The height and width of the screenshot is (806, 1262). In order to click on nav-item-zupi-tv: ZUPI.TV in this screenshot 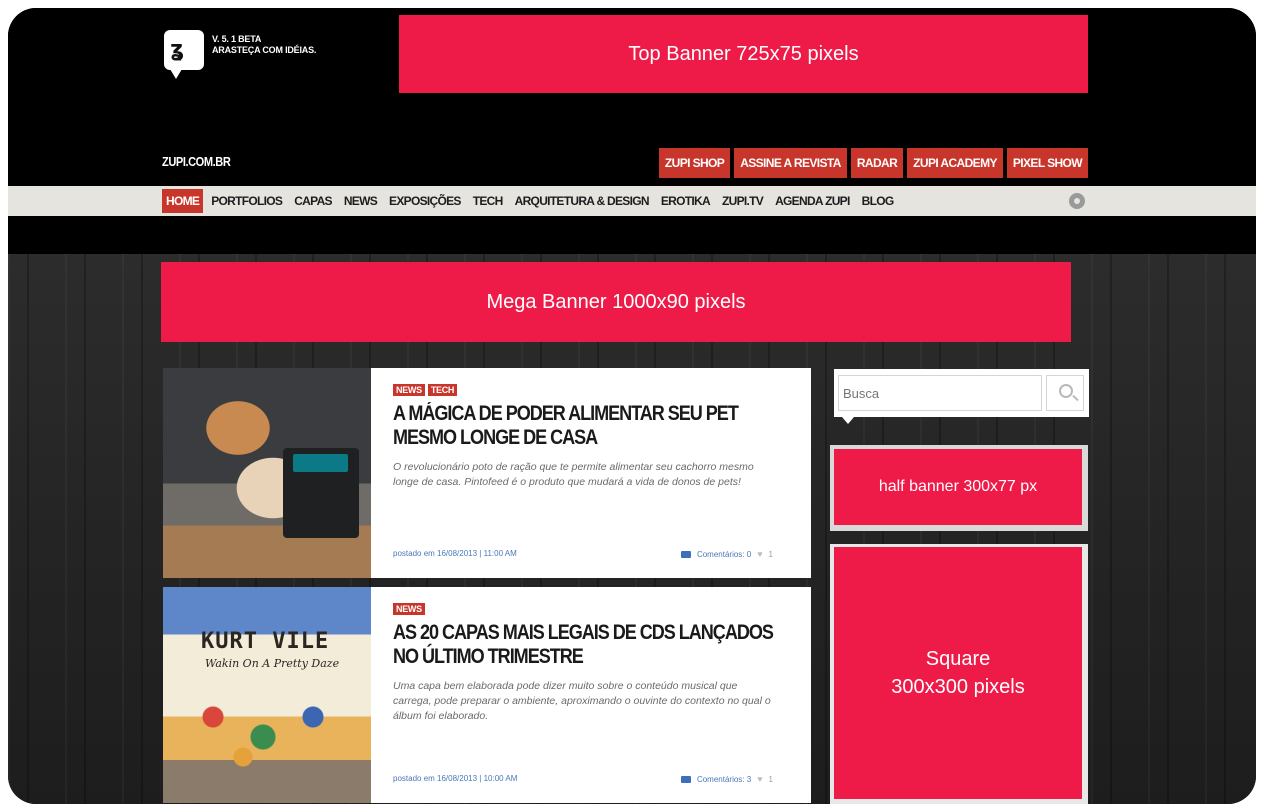, I will do `click(742, 201)`.